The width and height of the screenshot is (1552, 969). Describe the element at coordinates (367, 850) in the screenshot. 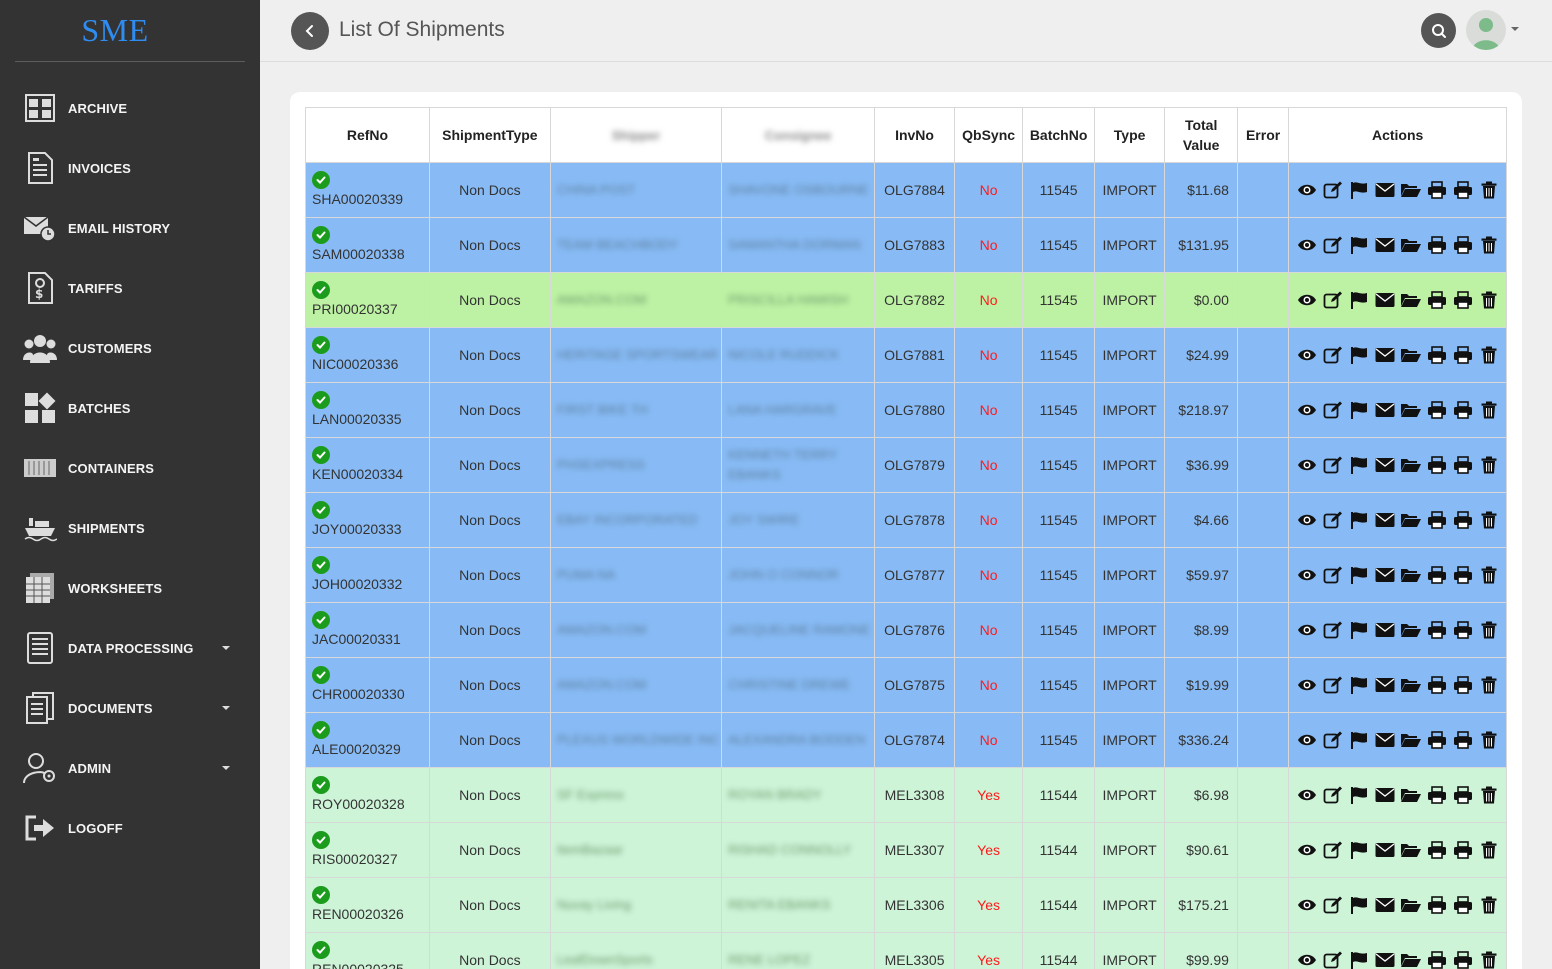

I see `cell-refno: RIS00020327` at that location.